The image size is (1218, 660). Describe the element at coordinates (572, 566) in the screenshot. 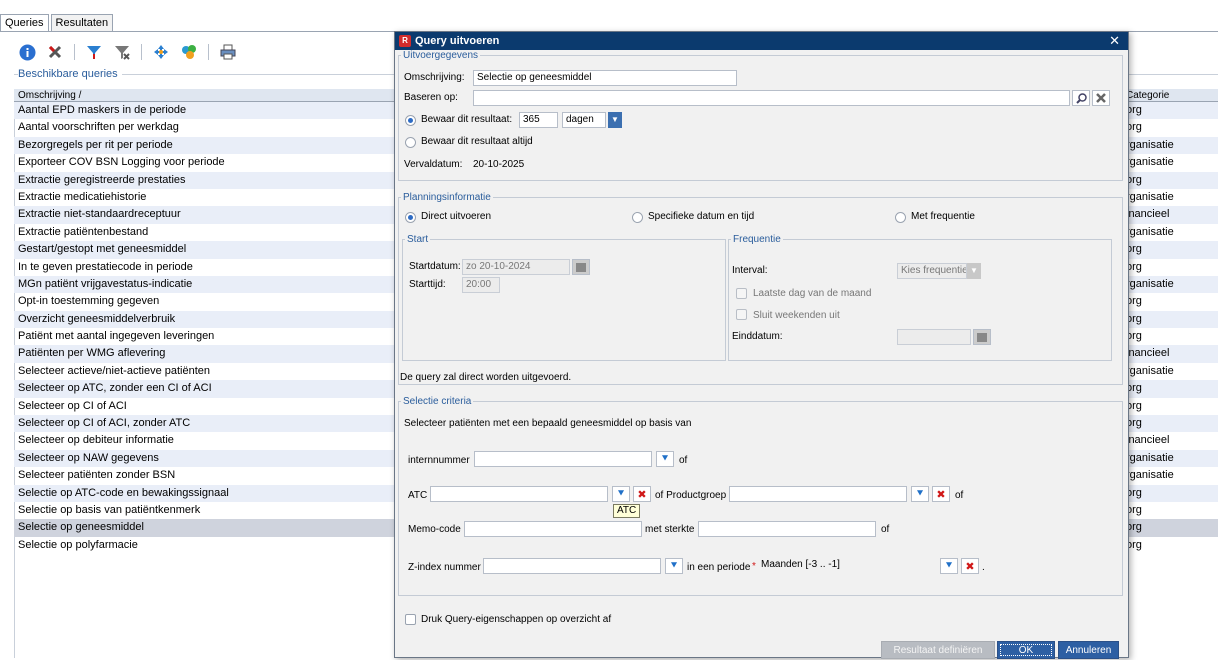

I see `zindex-input` at that location.